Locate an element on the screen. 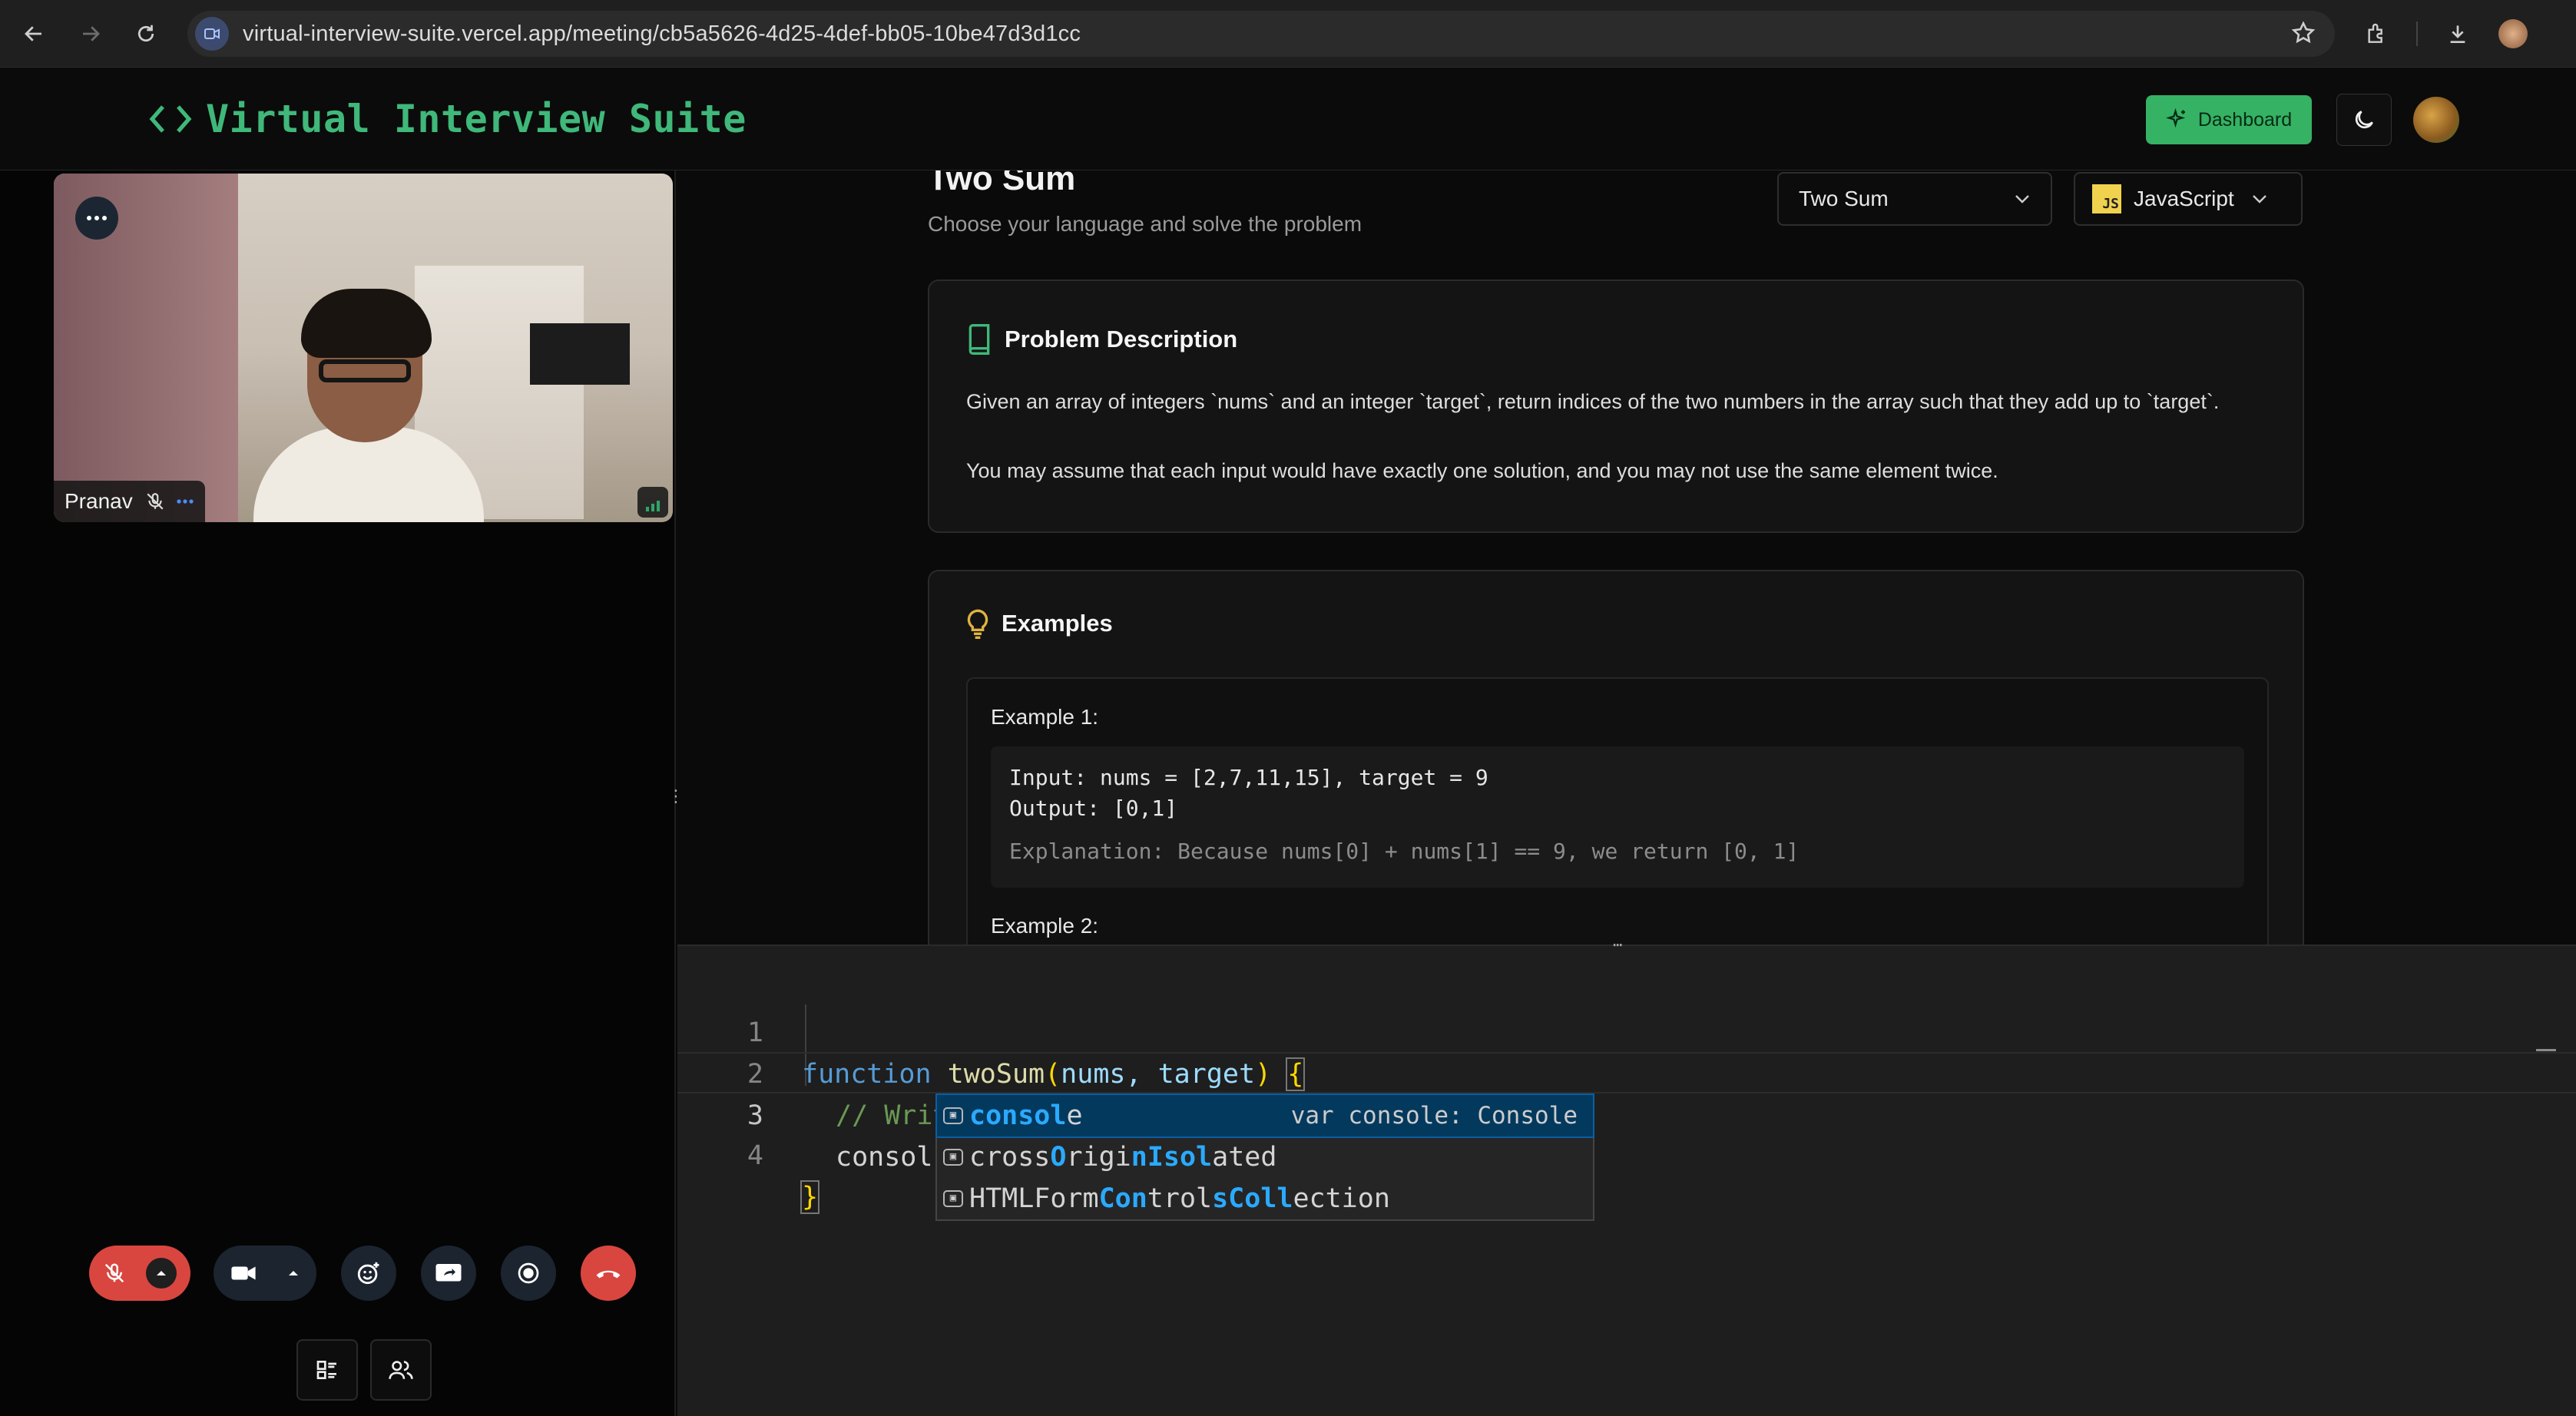  video-camera-icon is located at coordinates (243, 1273).